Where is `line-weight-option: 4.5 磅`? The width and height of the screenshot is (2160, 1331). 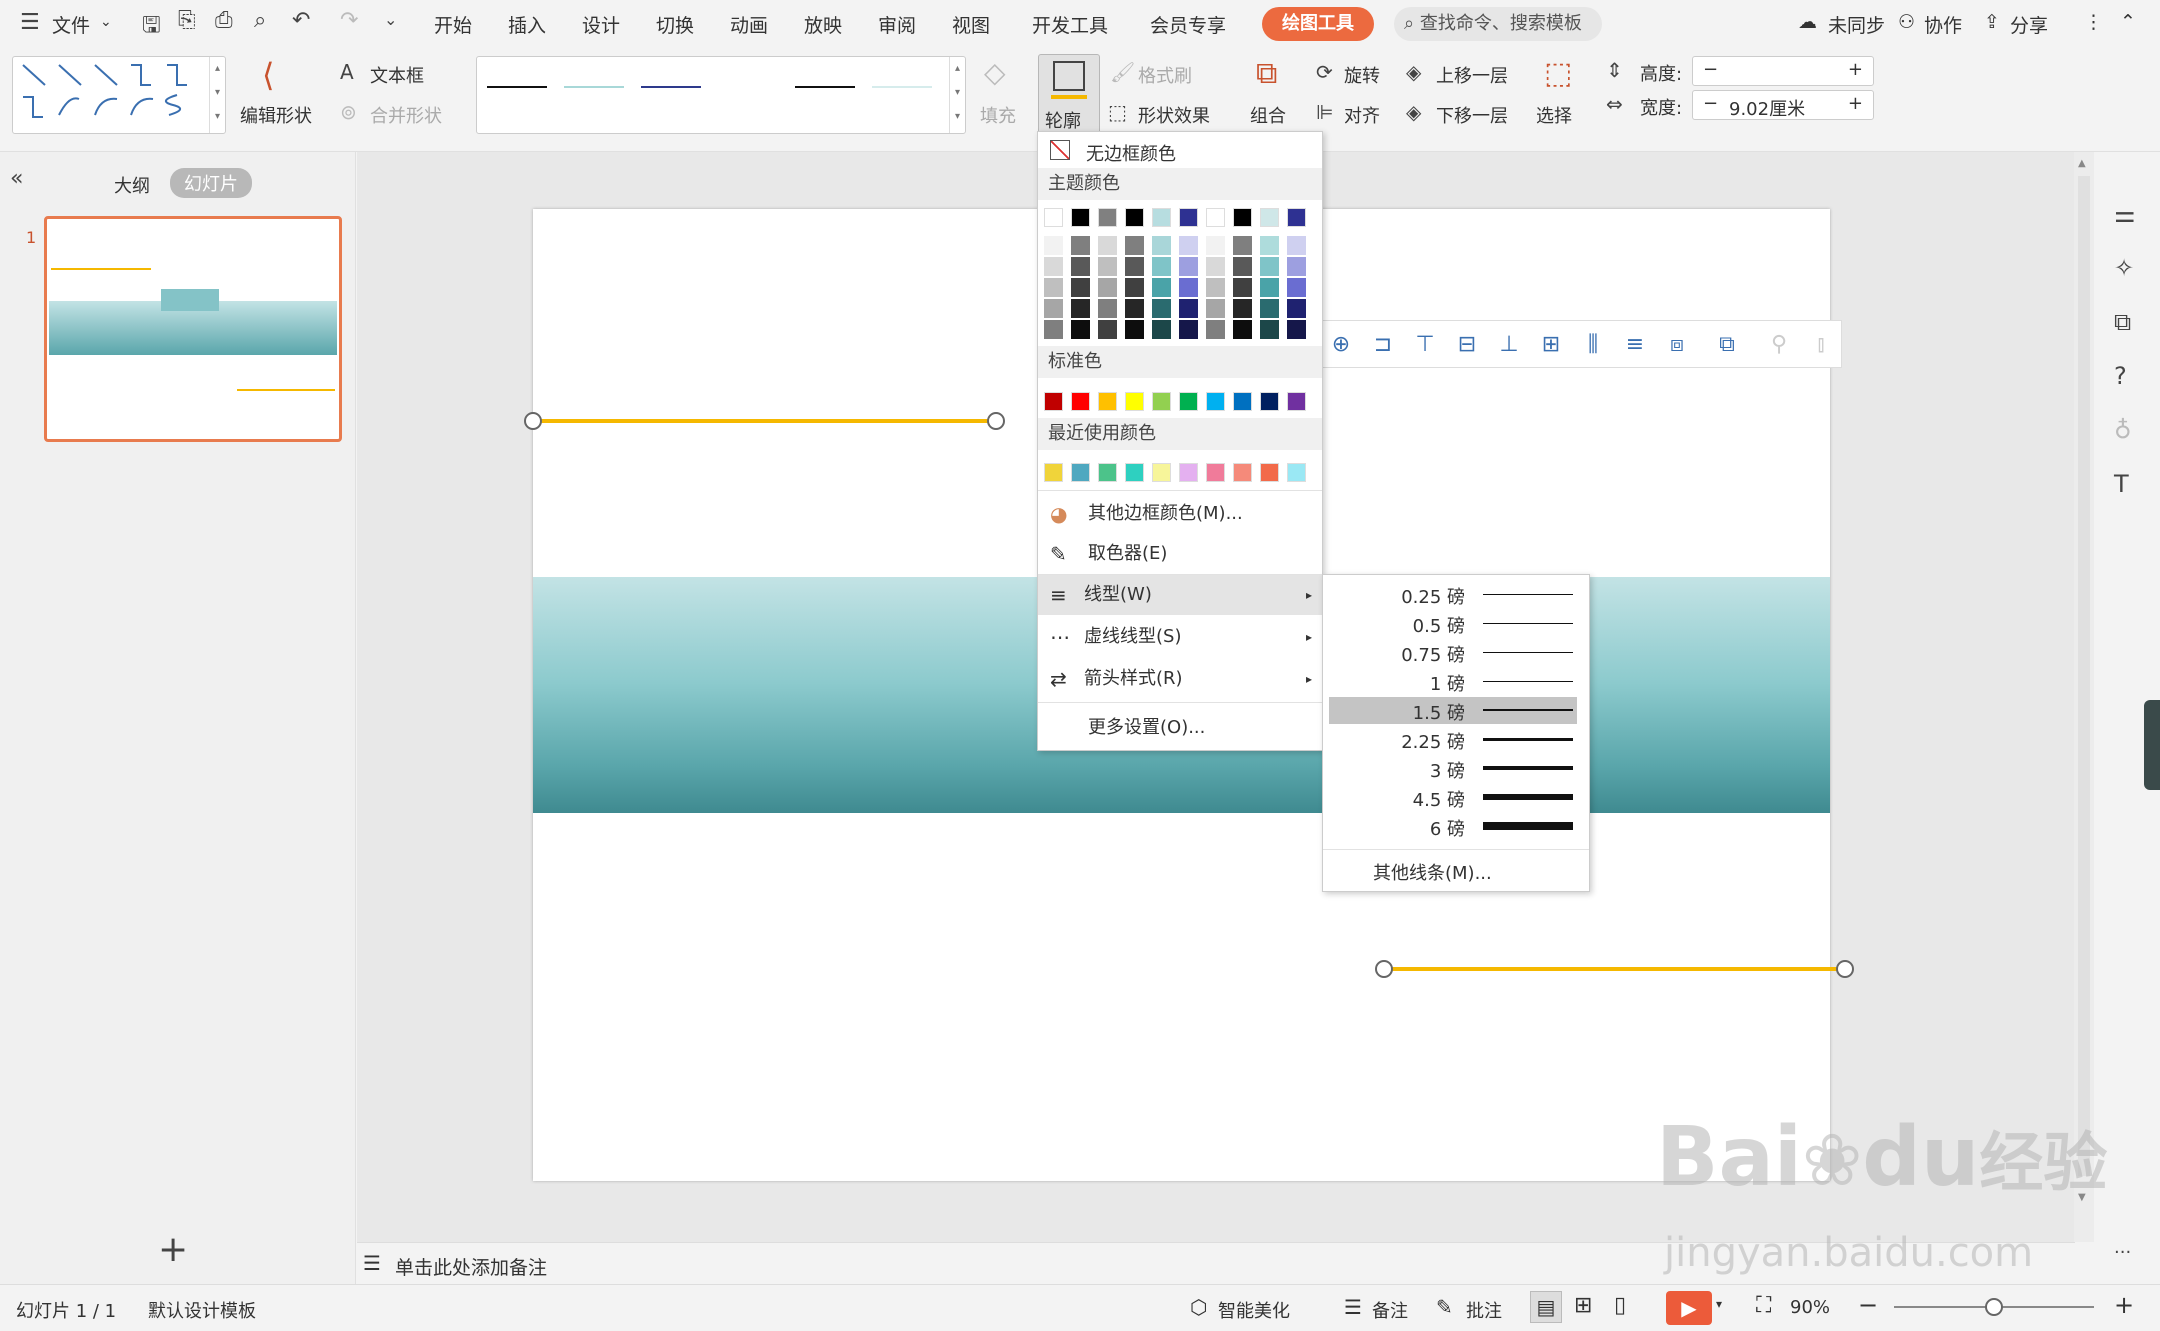
line-weight-option: 4.5 磅 is located at coordinates (1453, 797).